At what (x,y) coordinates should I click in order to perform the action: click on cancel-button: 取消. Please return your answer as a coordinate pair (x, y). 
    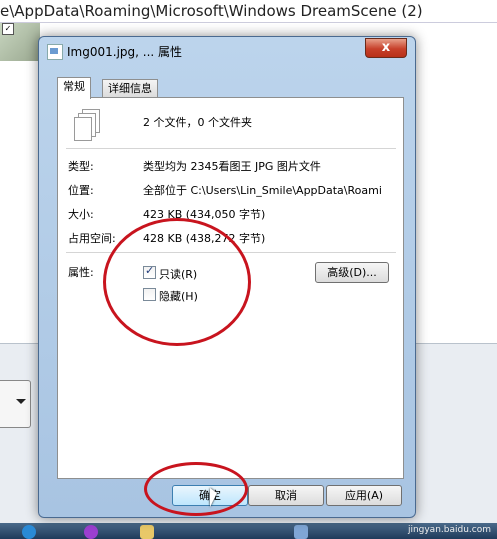
    Looking at the image, I should click on (286, 495).